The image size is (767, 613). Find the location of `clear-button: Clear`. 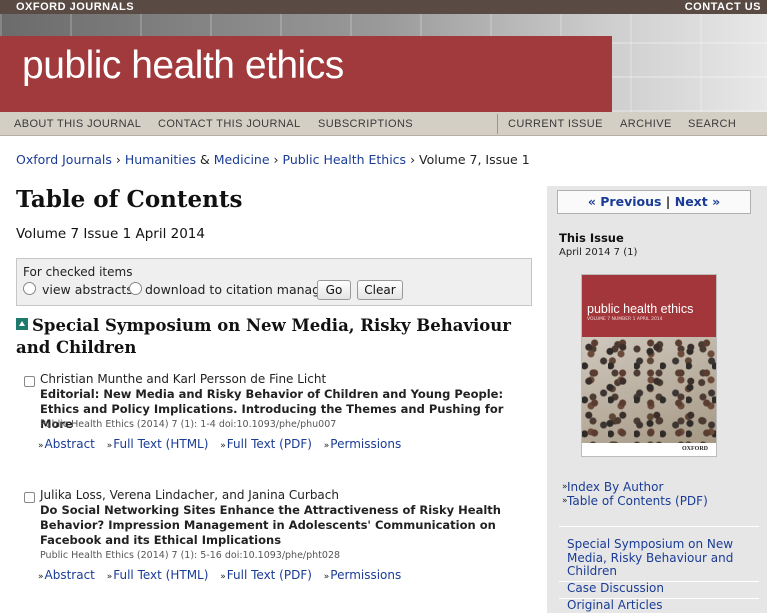

clear-button: Clear is located at coordinates (380, 290).